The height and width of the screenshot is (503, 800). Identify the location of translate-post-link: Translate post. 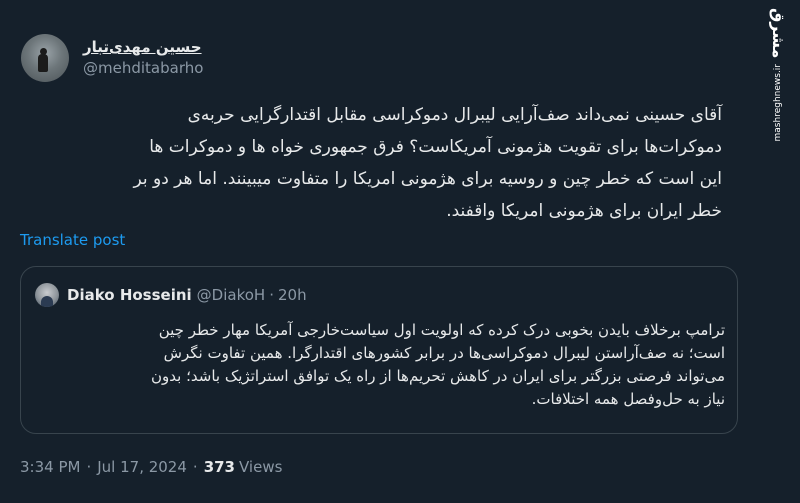
(72, 240).